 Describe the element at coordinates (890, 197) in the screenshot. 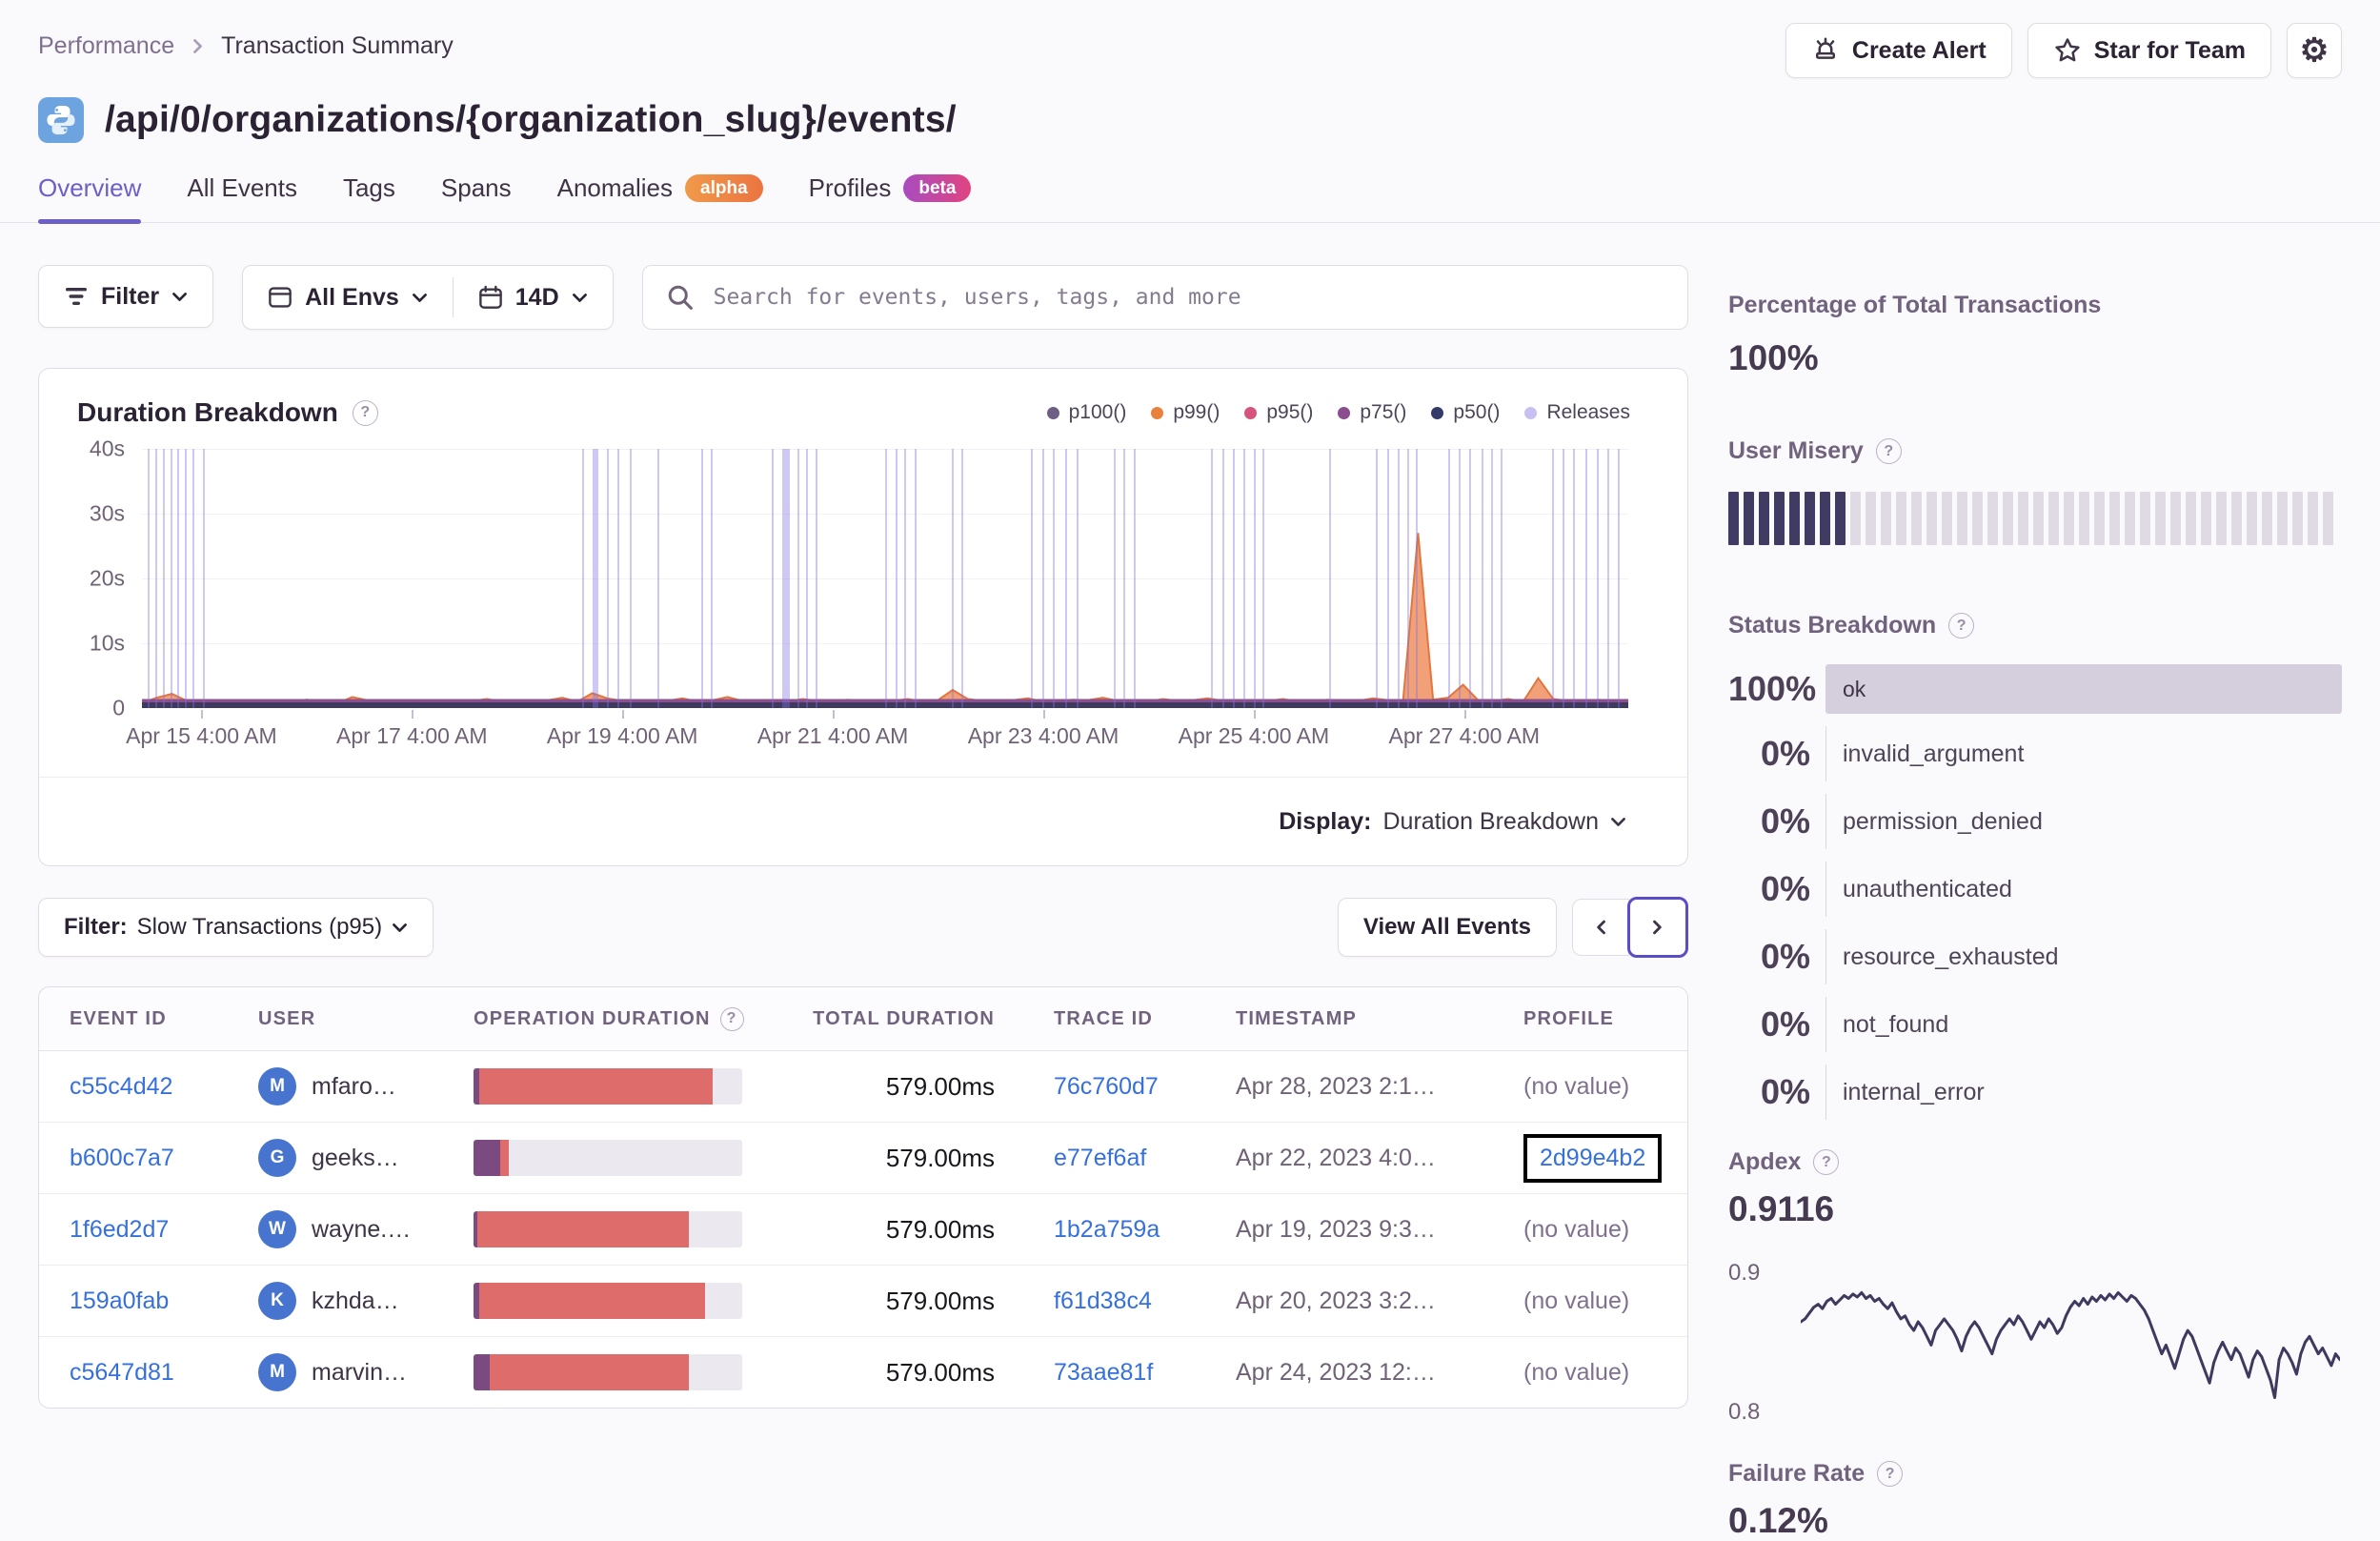

I see `tab-profiles: Profiles beta` at that location.